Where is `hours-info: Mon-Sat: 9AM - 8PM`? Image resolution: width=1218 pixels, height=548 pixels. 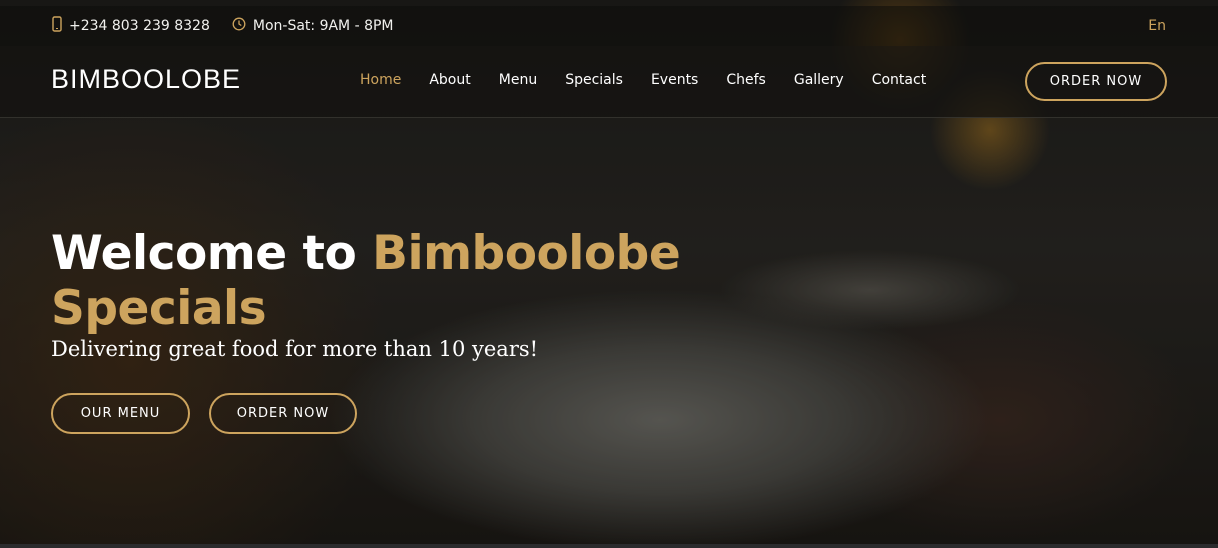
hours-info: Mon-Sat: 9AM - 8PM is located at coordinates (313, 26).